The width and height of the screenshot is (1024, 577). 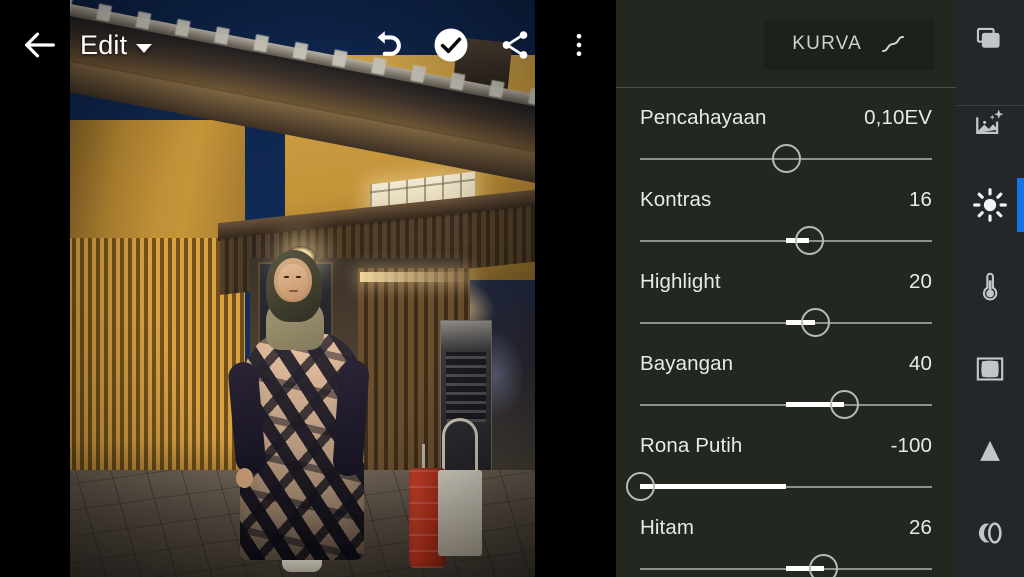 I want to click on slider-value: 0,10EV, so click(x=898, y=117).